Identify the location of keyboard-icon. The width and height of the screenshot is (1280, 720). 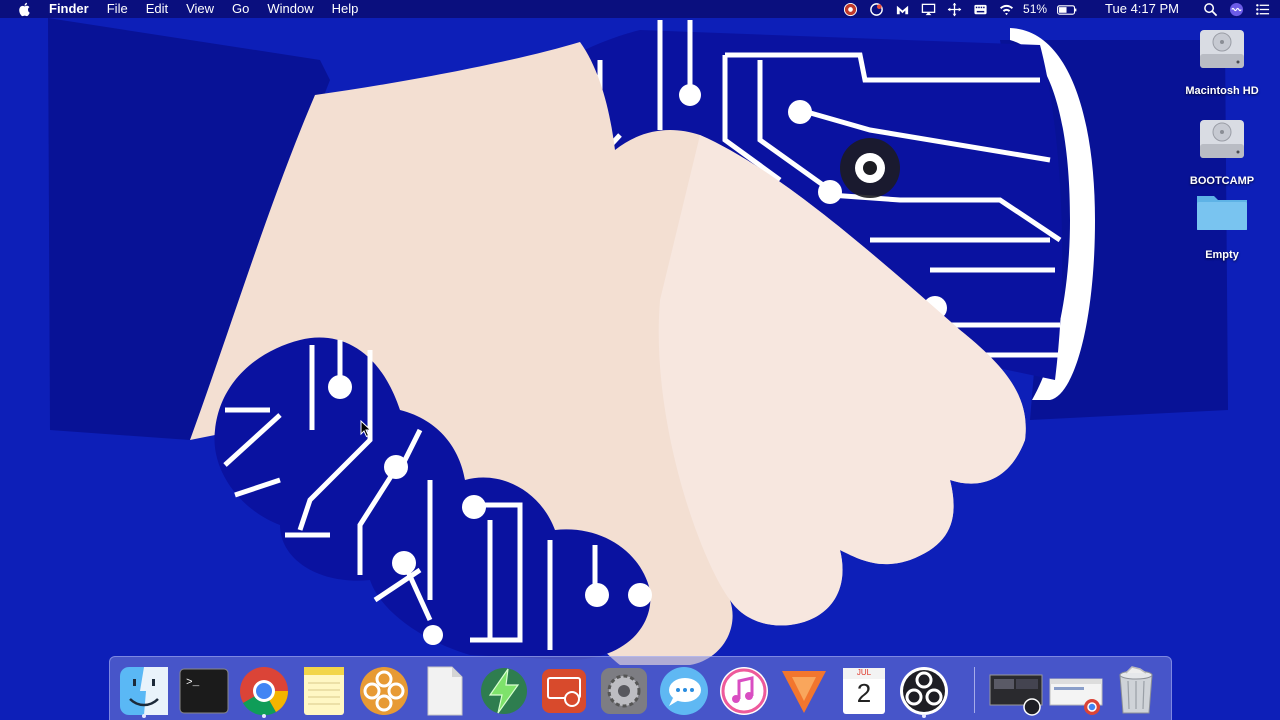
(980, 9).